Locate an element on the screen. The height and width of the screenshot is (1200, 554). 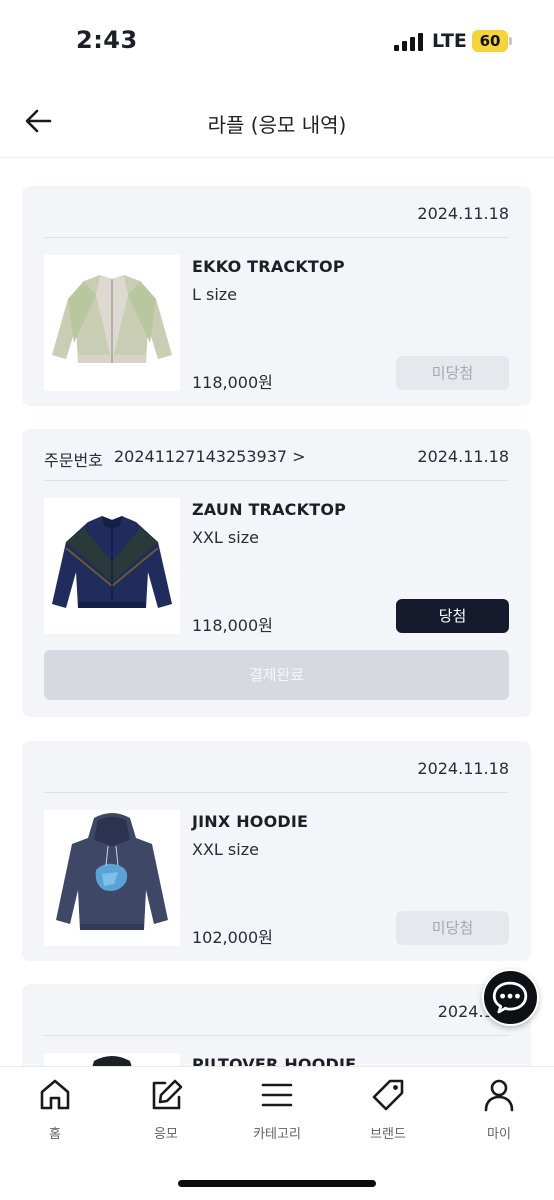
chat-bubble-icon is located at coordinates (510, 997).